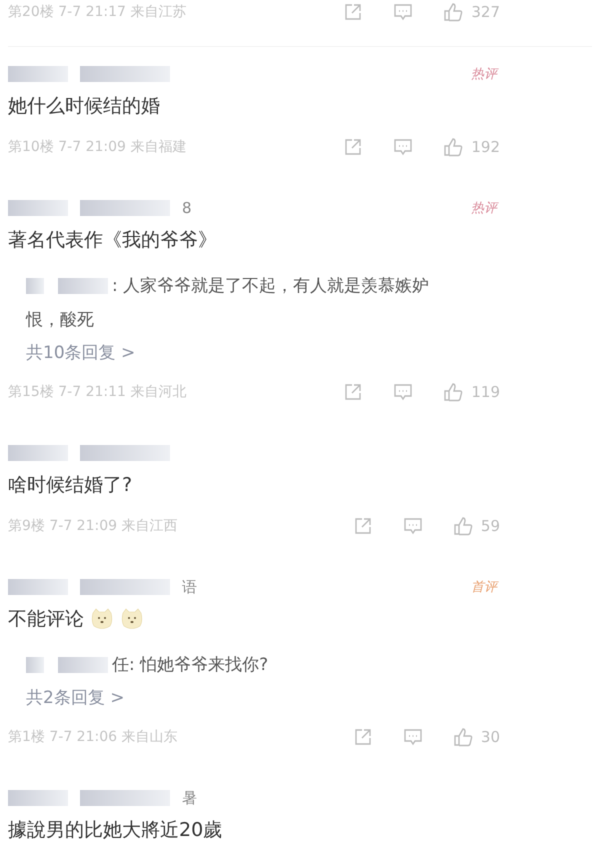 This screenshot has height=849, width=600. What do you see at coordinates (228, 303) in the screenshot?
I see `reply-text: : 人家爷爷就是了不起，有人就是羡慕嫉妒恨，酸死` at bounding box center [228, 303].